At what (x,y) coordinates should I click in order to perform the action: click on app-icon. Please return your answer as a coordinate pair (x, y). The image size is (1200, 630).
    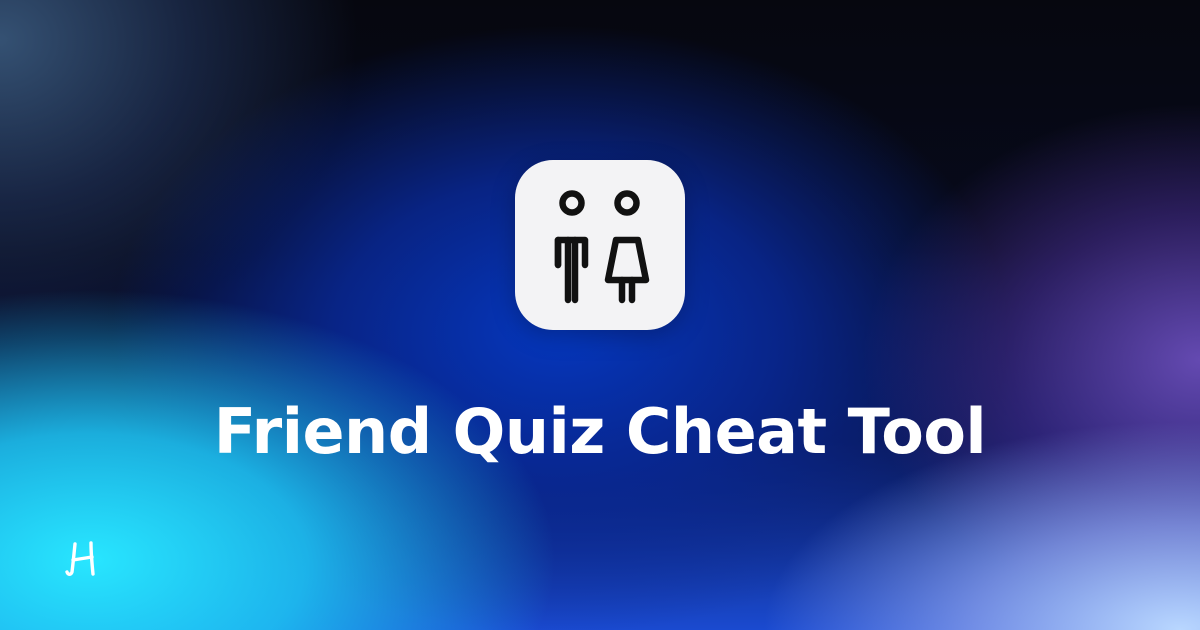
    Looking at the image, I should click on (600, 245).